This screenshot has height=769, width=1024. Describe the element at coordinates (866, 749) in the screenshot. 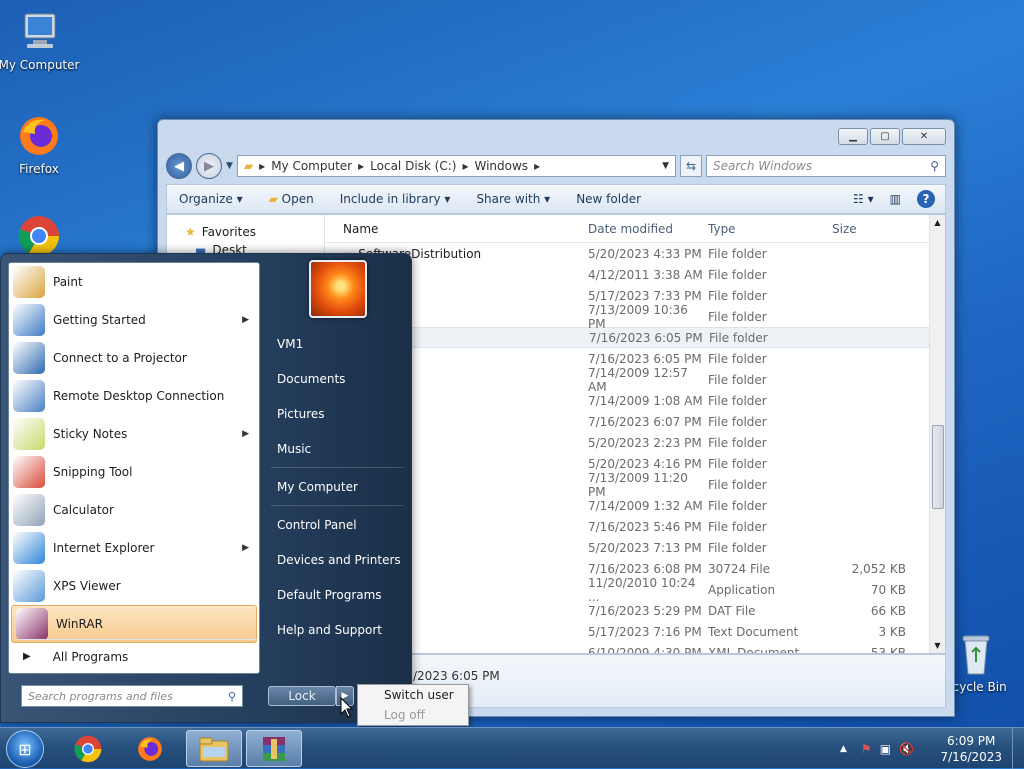

I see `action-center-flag-icon: ⚑` at that location.